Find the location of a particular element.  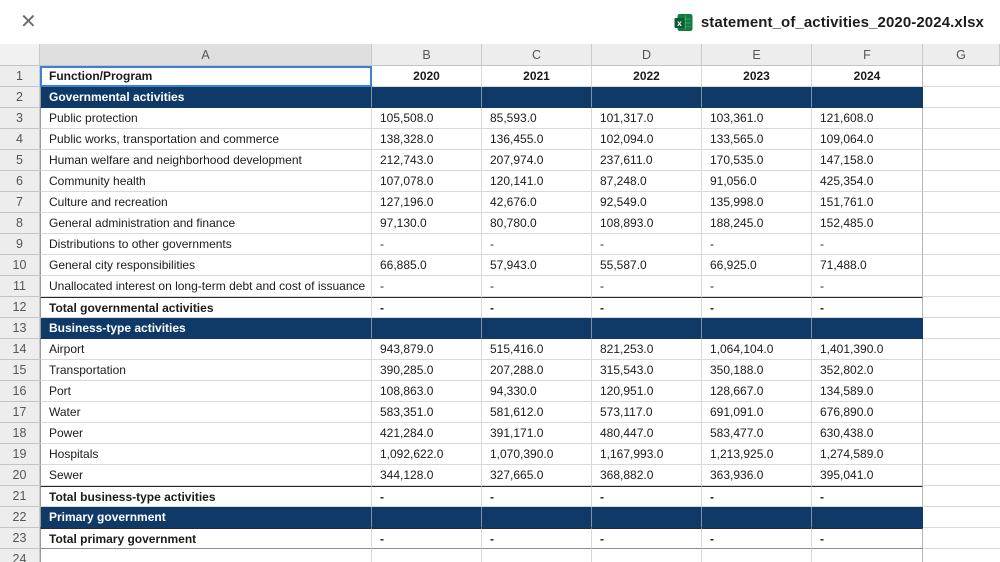

cell-B3: 105,508.0 is located at coordinates (427, 118).